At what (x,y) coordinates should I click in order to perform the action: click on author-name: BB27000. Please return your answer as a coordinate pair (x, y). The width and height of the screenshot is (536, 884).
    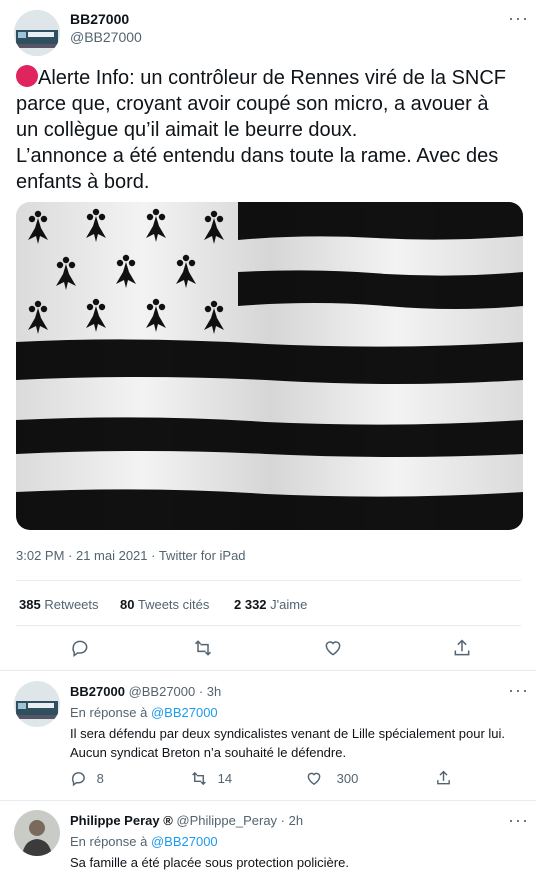
    Looking at the image, I should click on (99, 19).